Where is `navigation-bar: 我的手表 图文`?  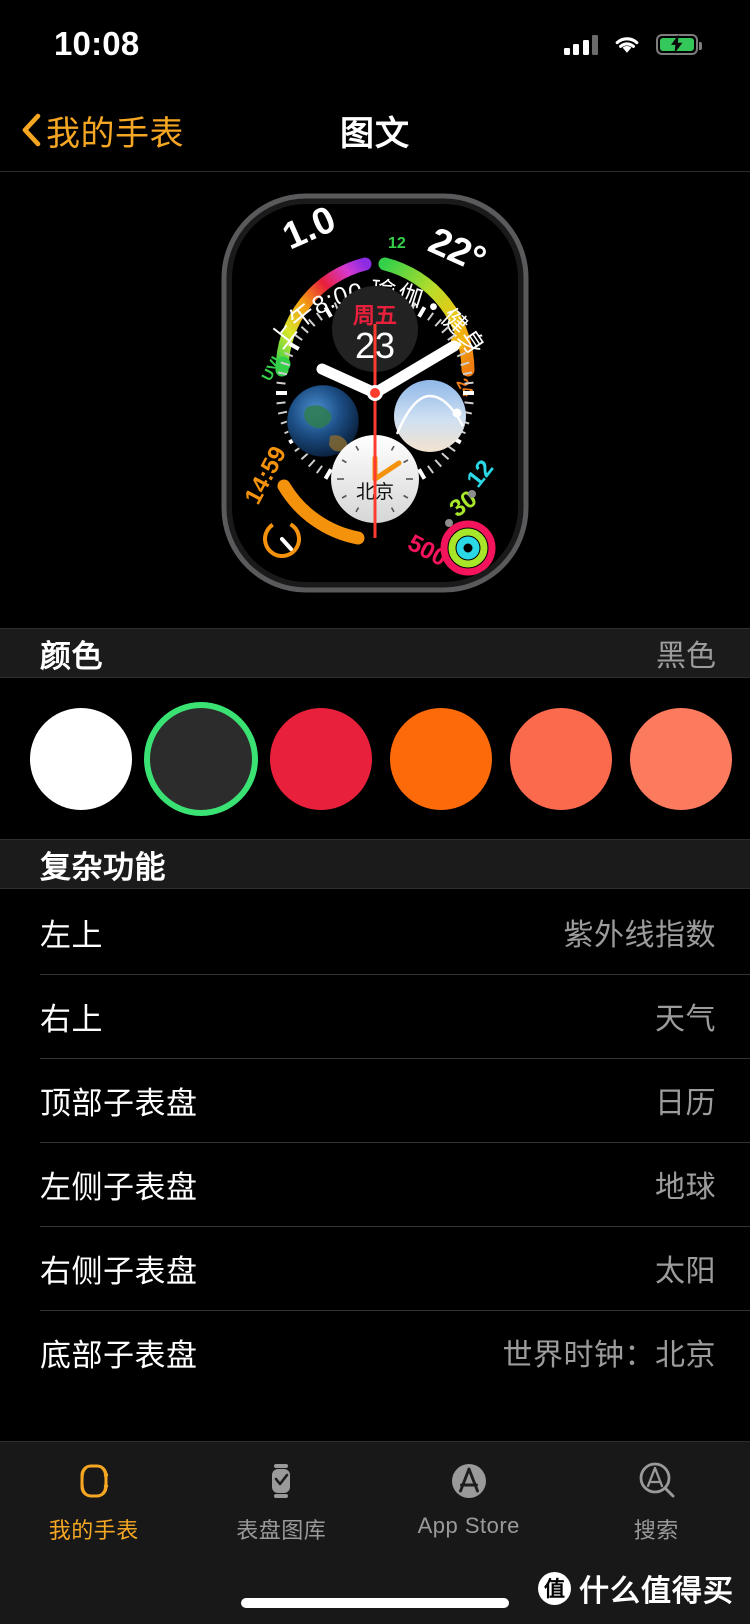
navigation-bar: 我的手表 图文 is located at coordinates (375, 130).